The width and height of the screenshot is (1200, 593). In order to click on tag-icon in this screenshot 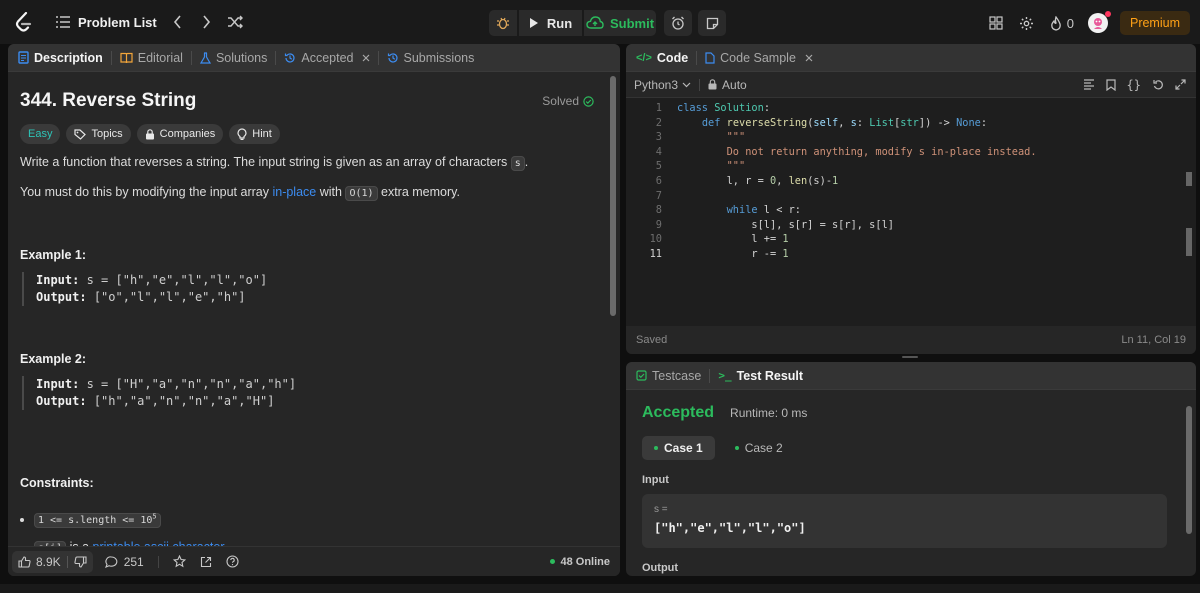, I will do `click(80, 134)`.